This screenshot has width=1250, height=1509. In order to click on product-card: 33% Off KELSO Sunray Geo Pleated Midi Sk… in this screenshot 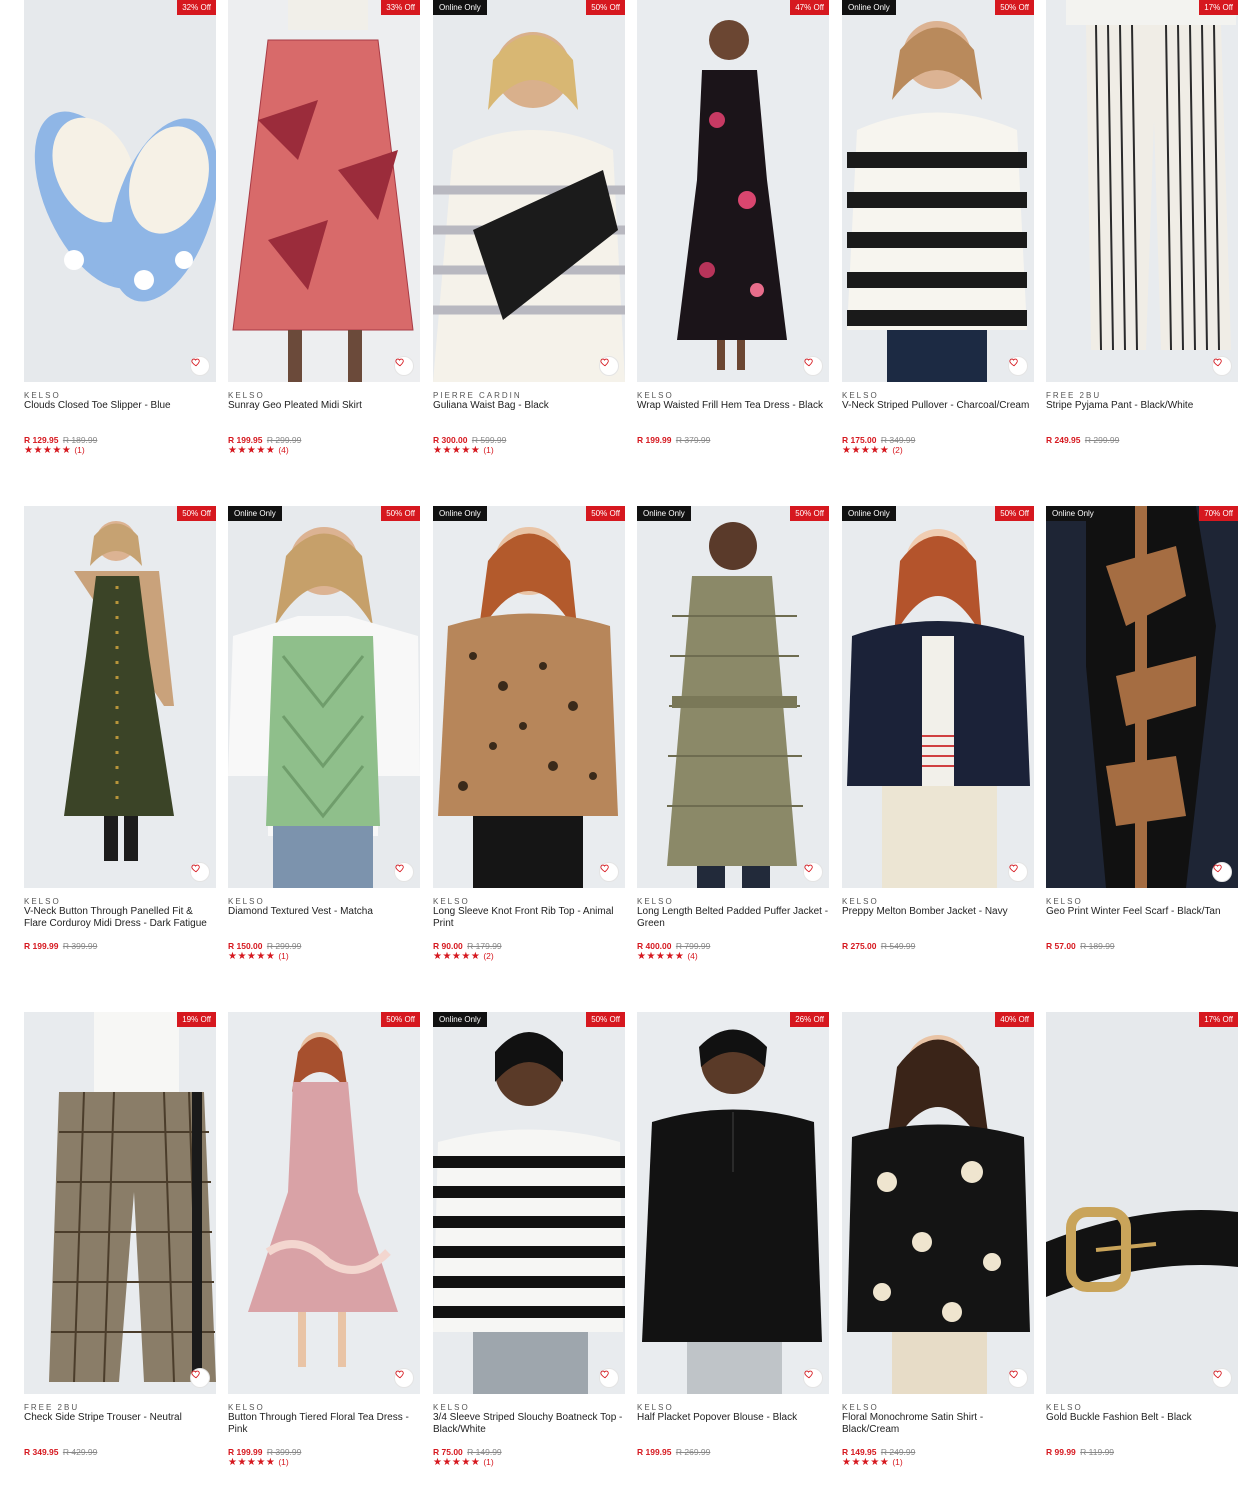, I will do `click(324, 240)`.